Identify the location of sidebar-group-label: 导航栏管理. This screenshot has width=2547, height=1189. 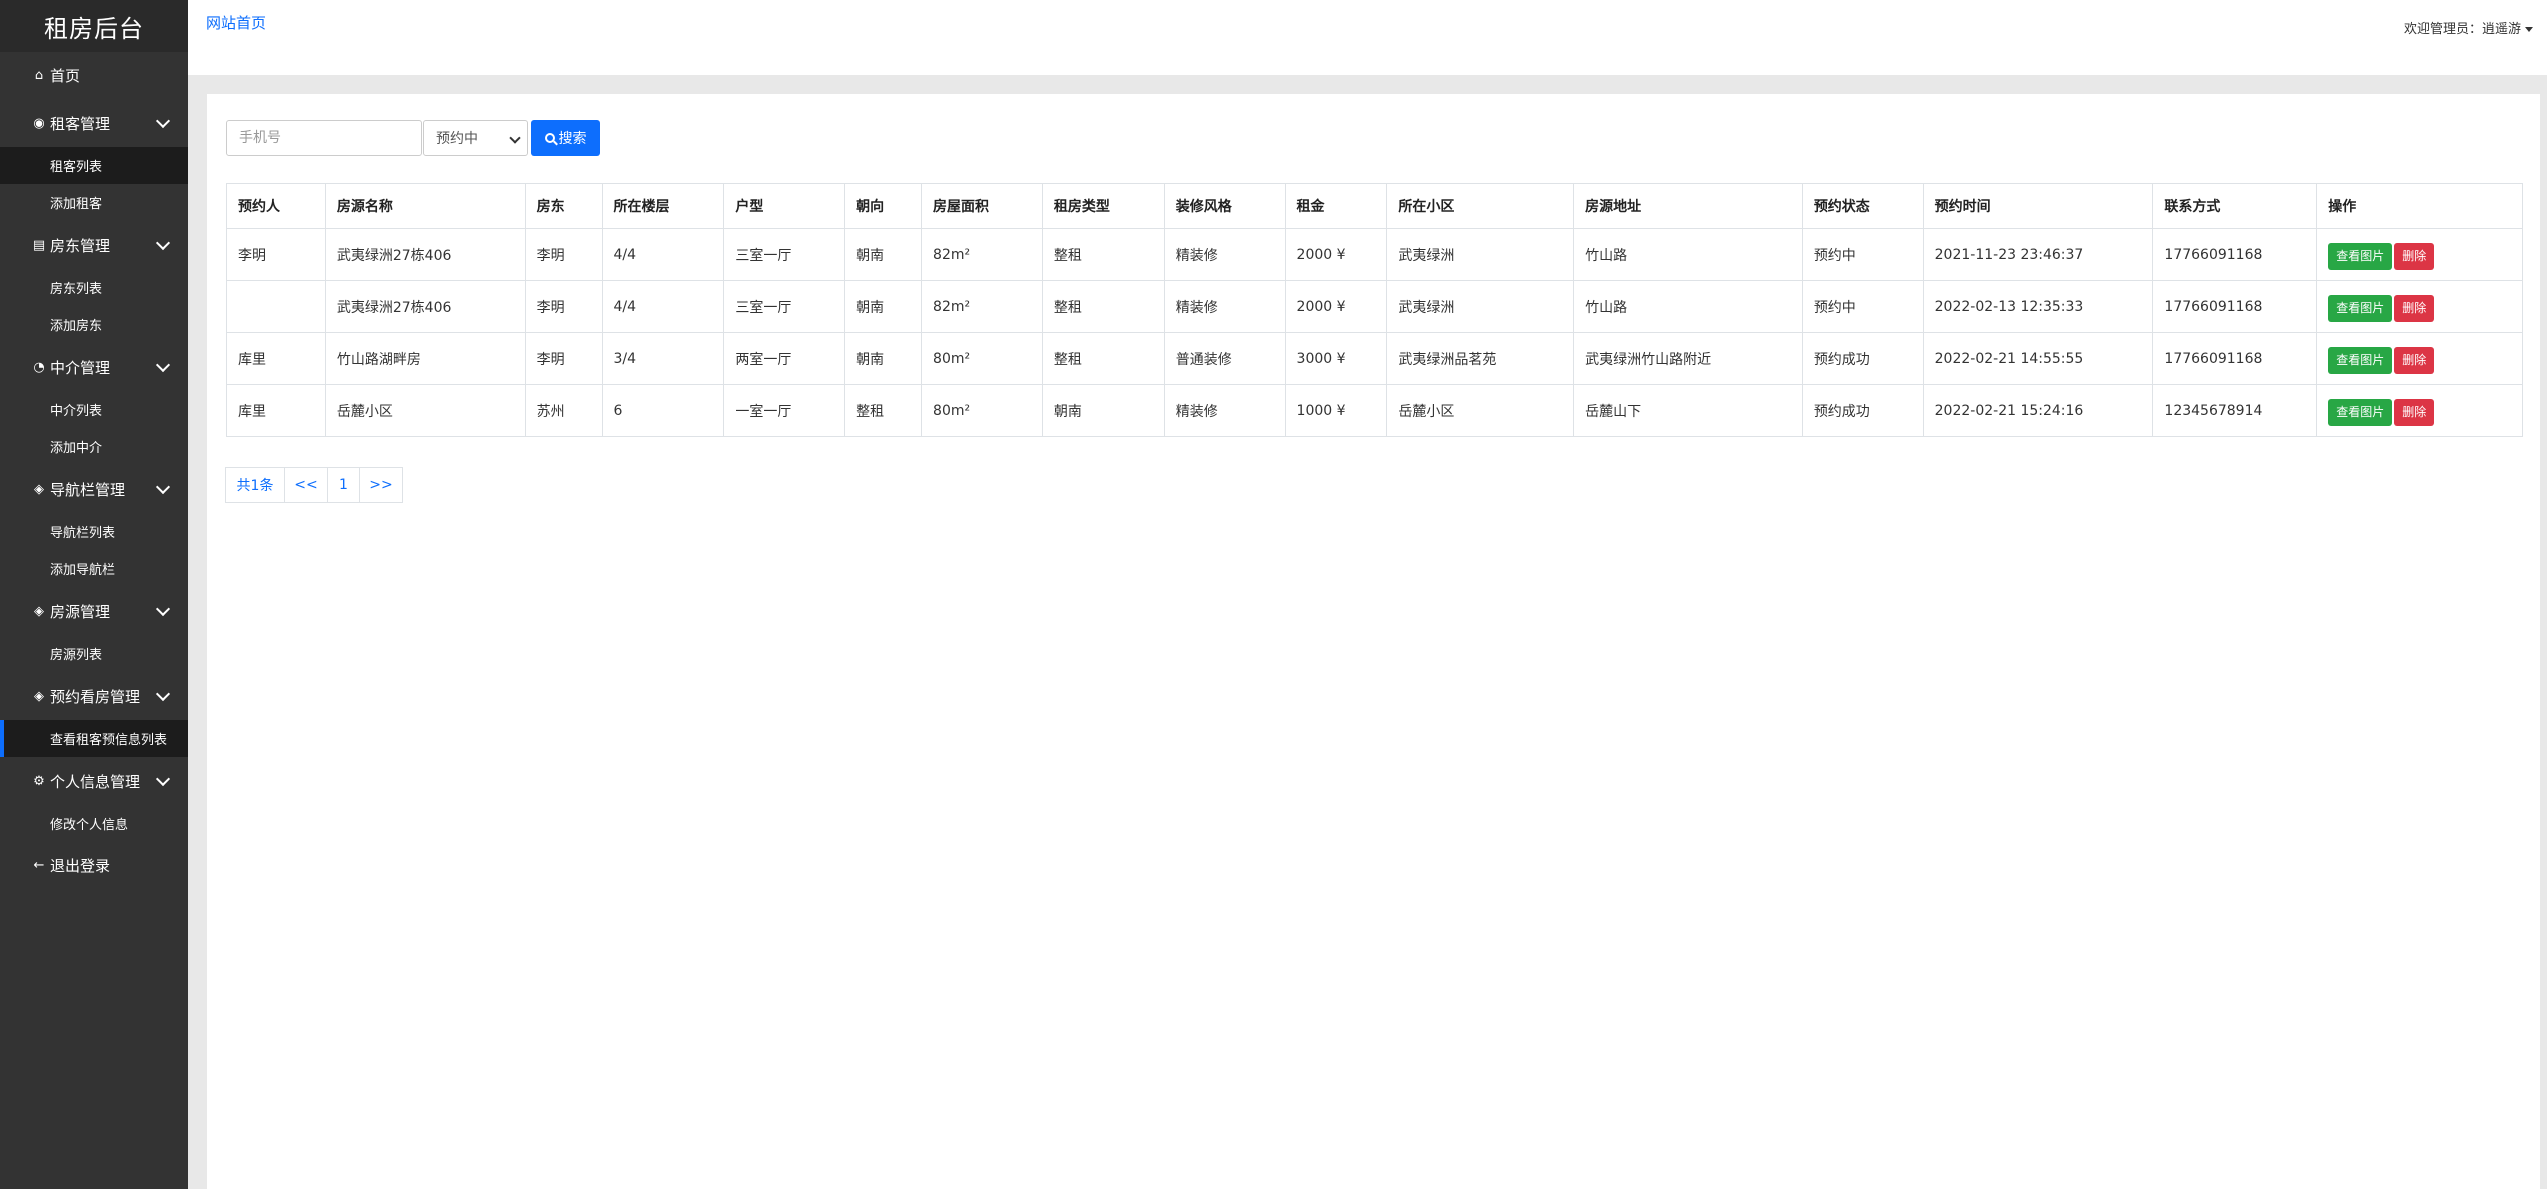
(88, 489).